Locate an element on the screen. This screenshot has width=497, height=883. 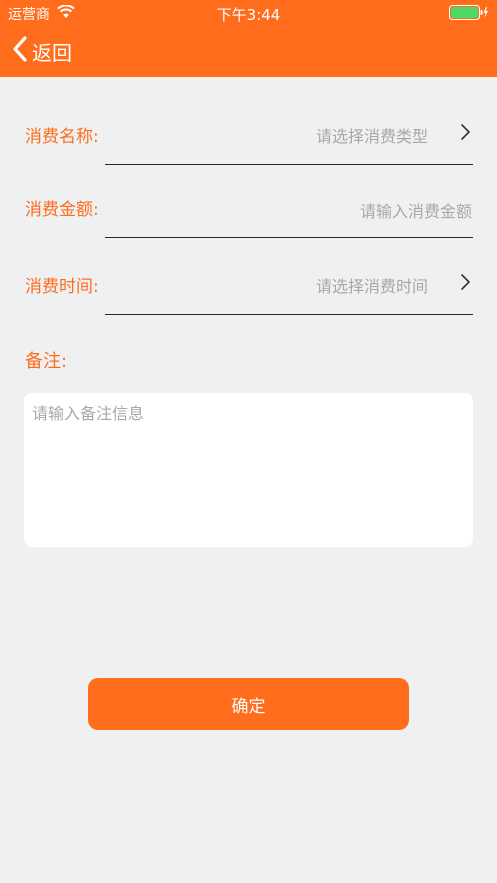
expense-time-label: 消费时间: is located at coordinates (62, 287).